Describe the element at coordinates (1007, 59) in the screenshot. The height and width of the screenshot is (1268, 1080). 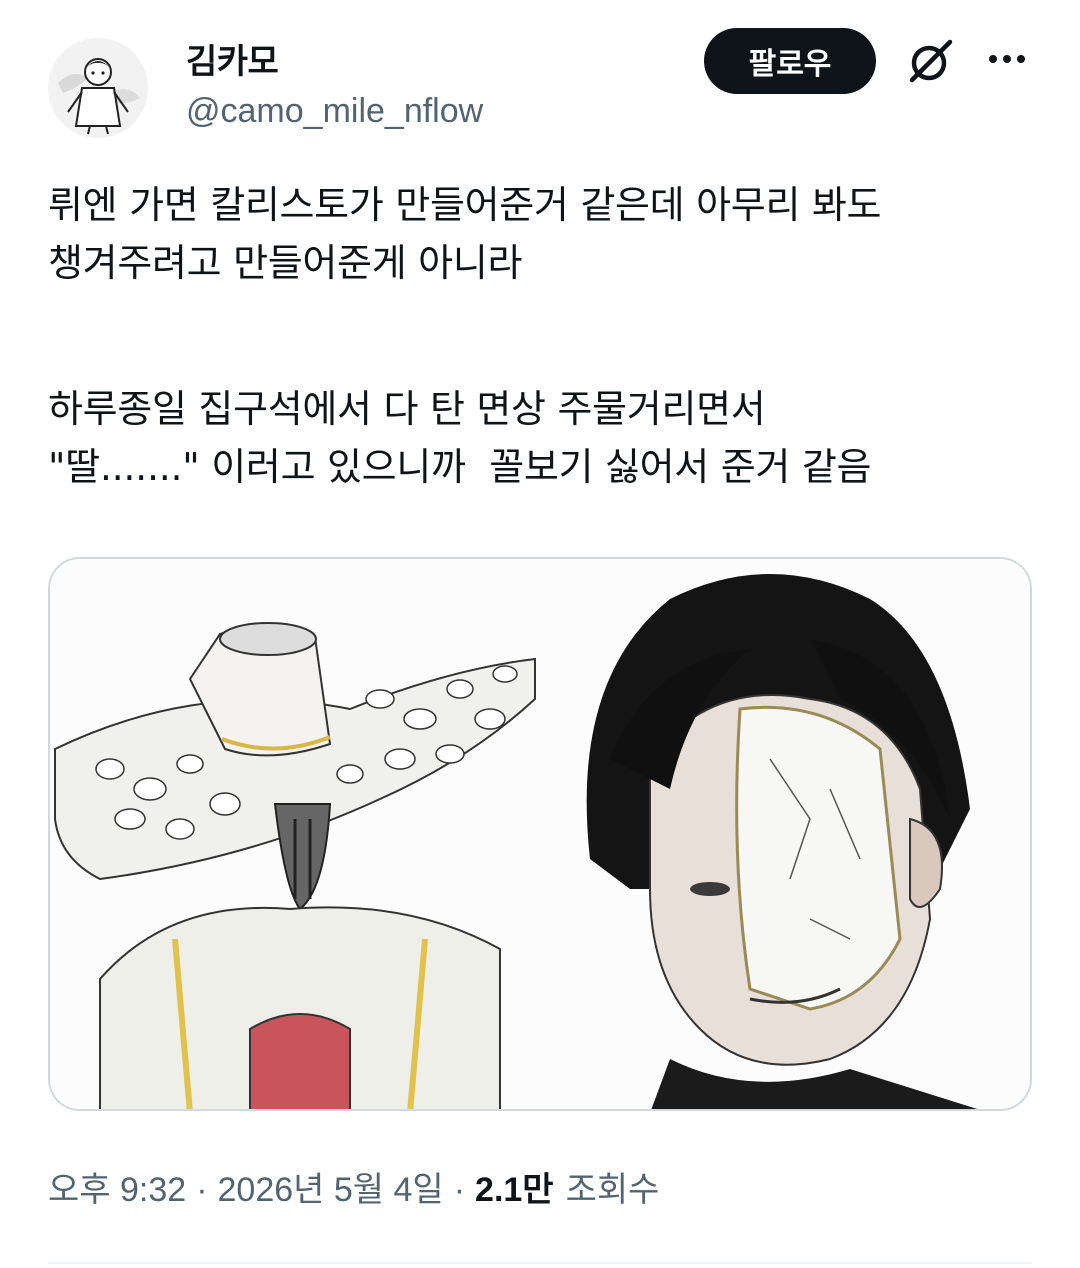
I see `more-icon` at that location.